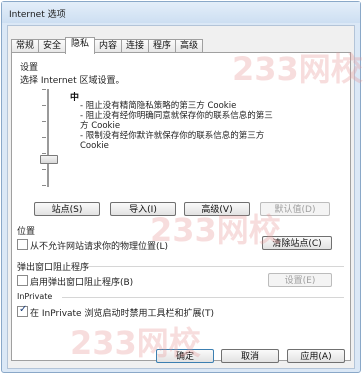  I want to click on tab-privacy: 隐私, so click(80, 45).